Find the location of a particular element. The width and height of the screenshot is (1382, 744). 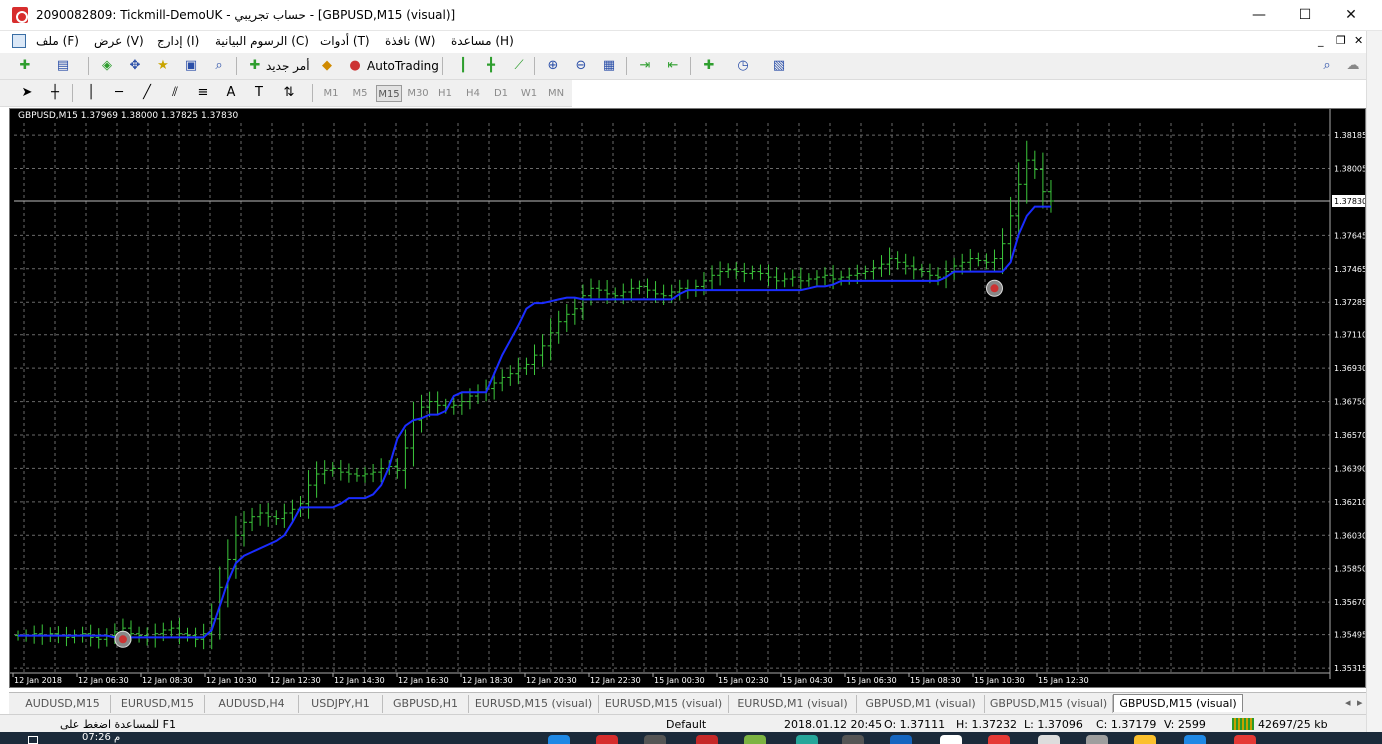

vertical-line-icon: │ is located at coordinates (91, 93).